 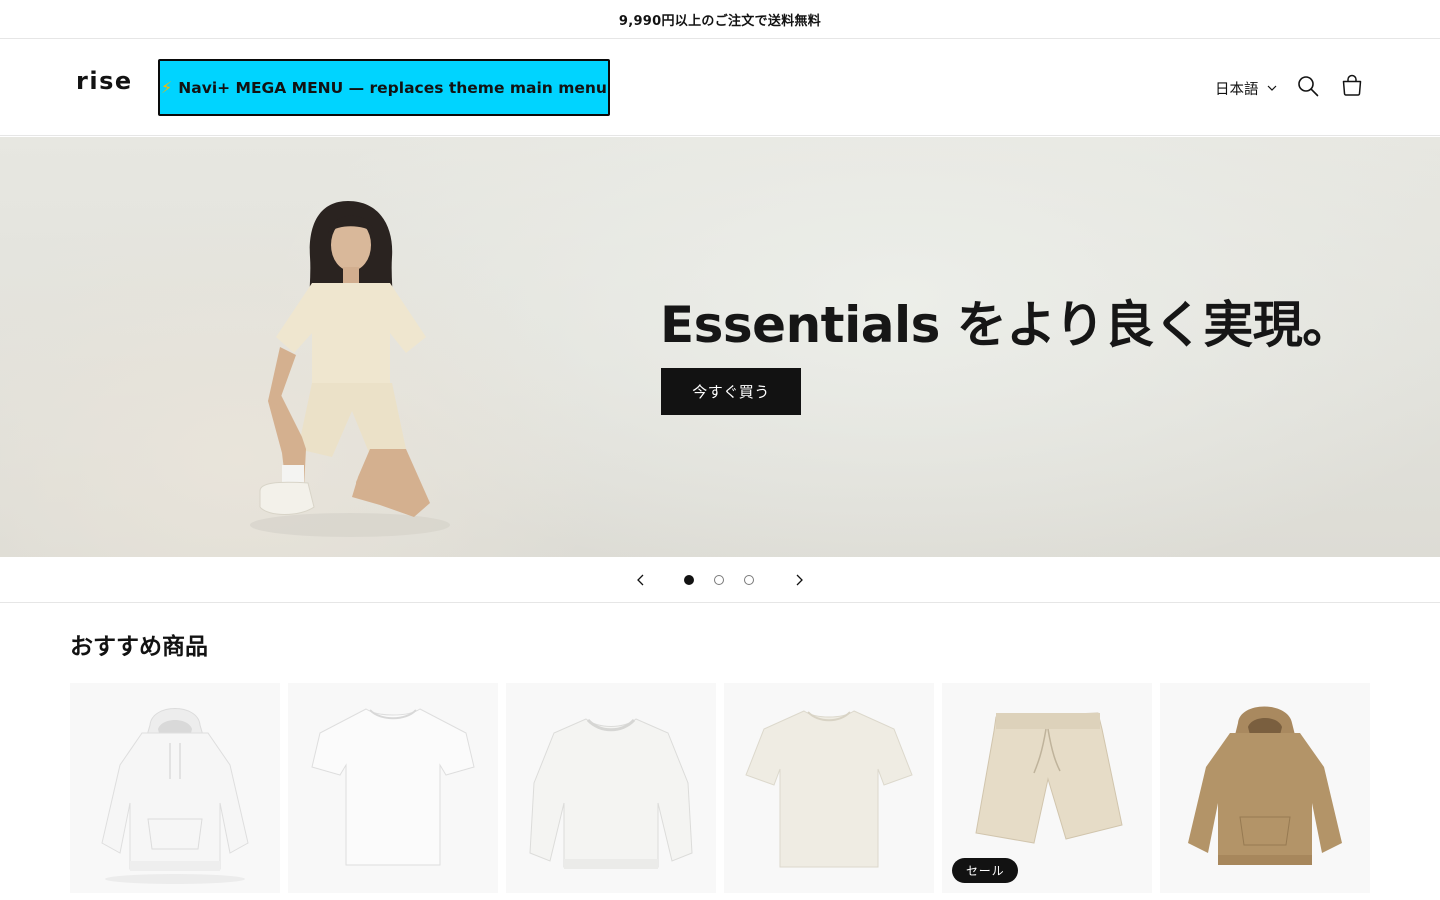 What do you see at coordinates (139, 647) in the screenshot?
I see `featured-products-title: おすすめ商品` at bounding box center [139, 647].